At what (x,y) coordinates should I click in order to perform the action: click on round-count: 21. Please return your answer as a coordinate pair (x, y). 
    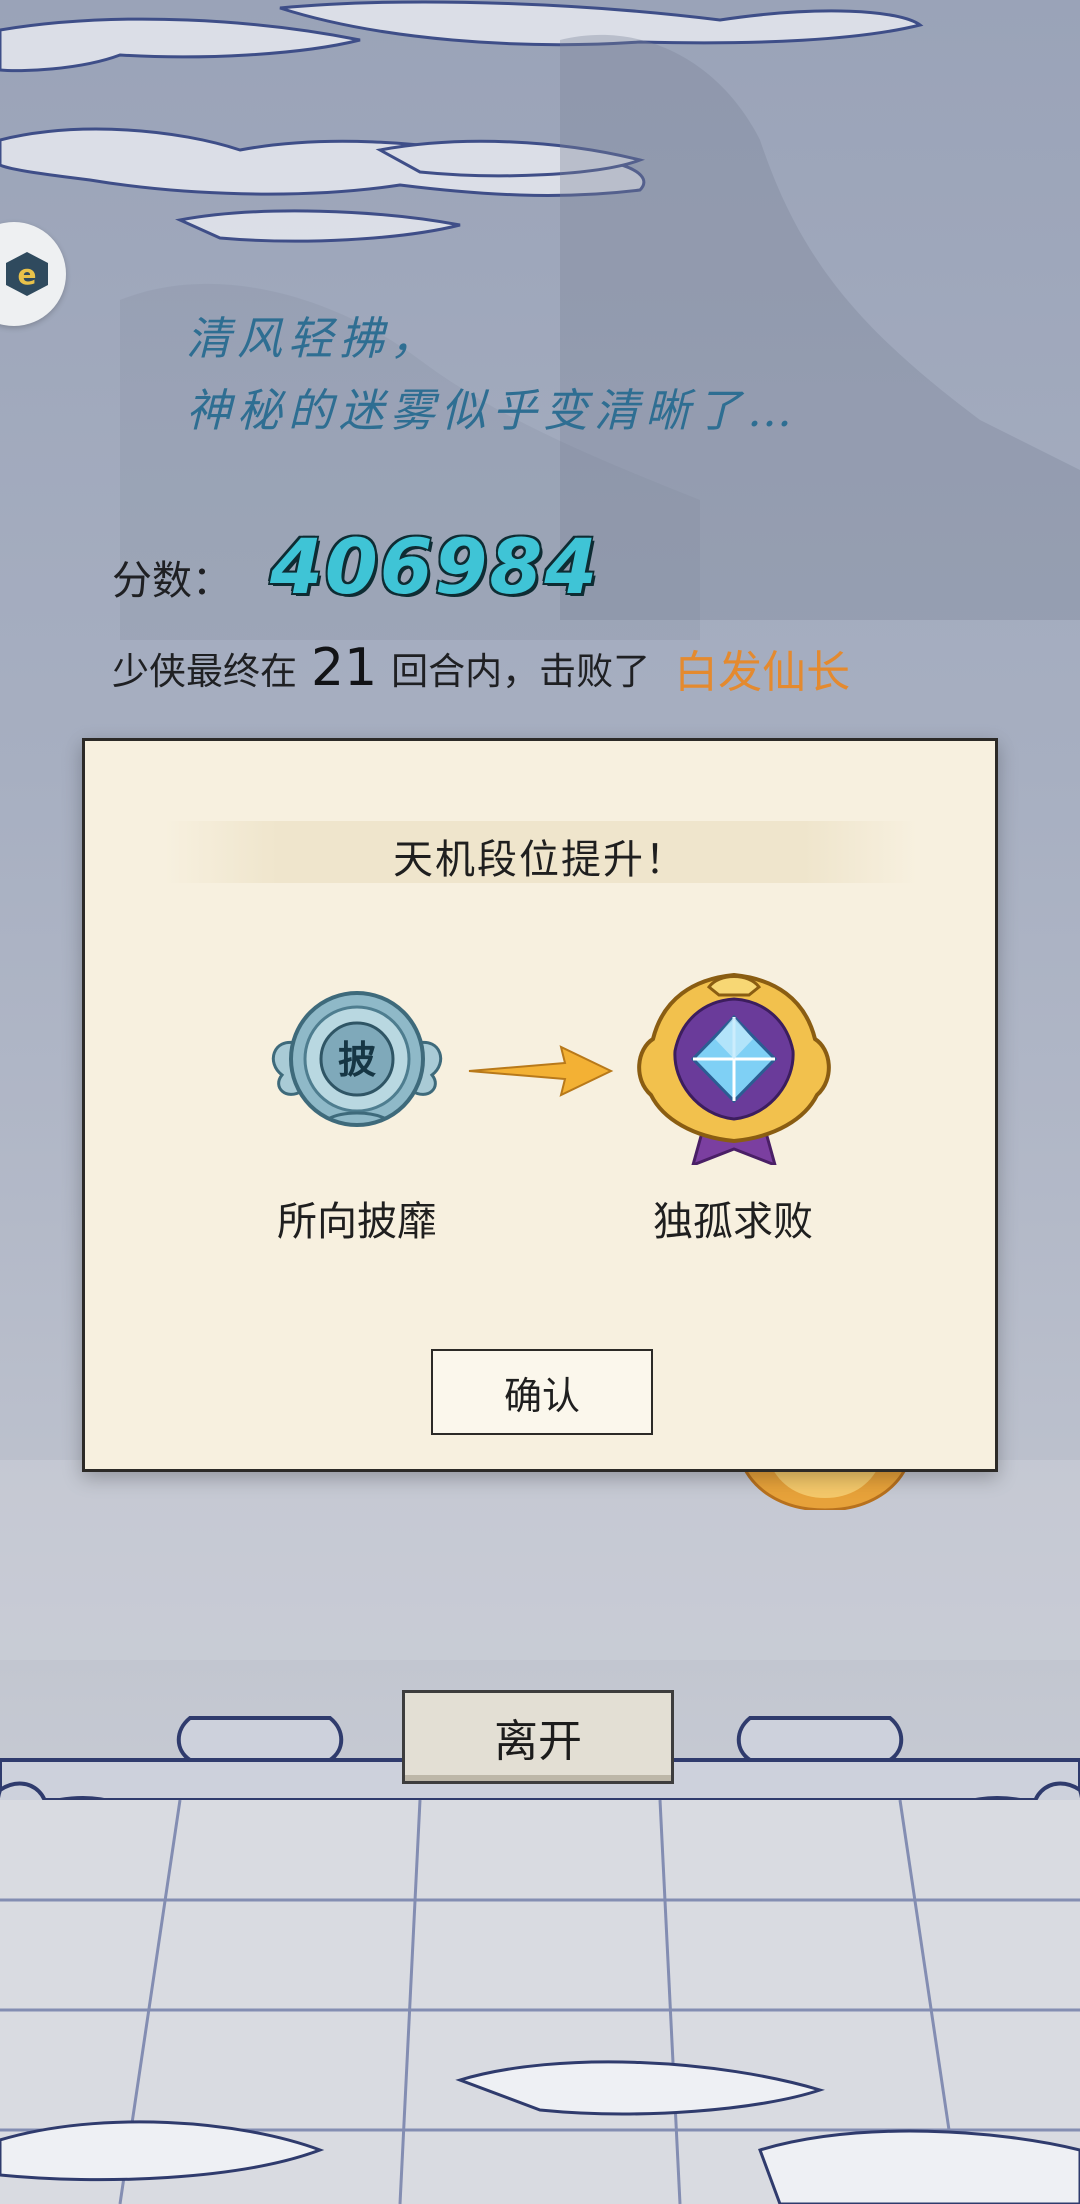
    Looking at the image, I should click on (344, 668).